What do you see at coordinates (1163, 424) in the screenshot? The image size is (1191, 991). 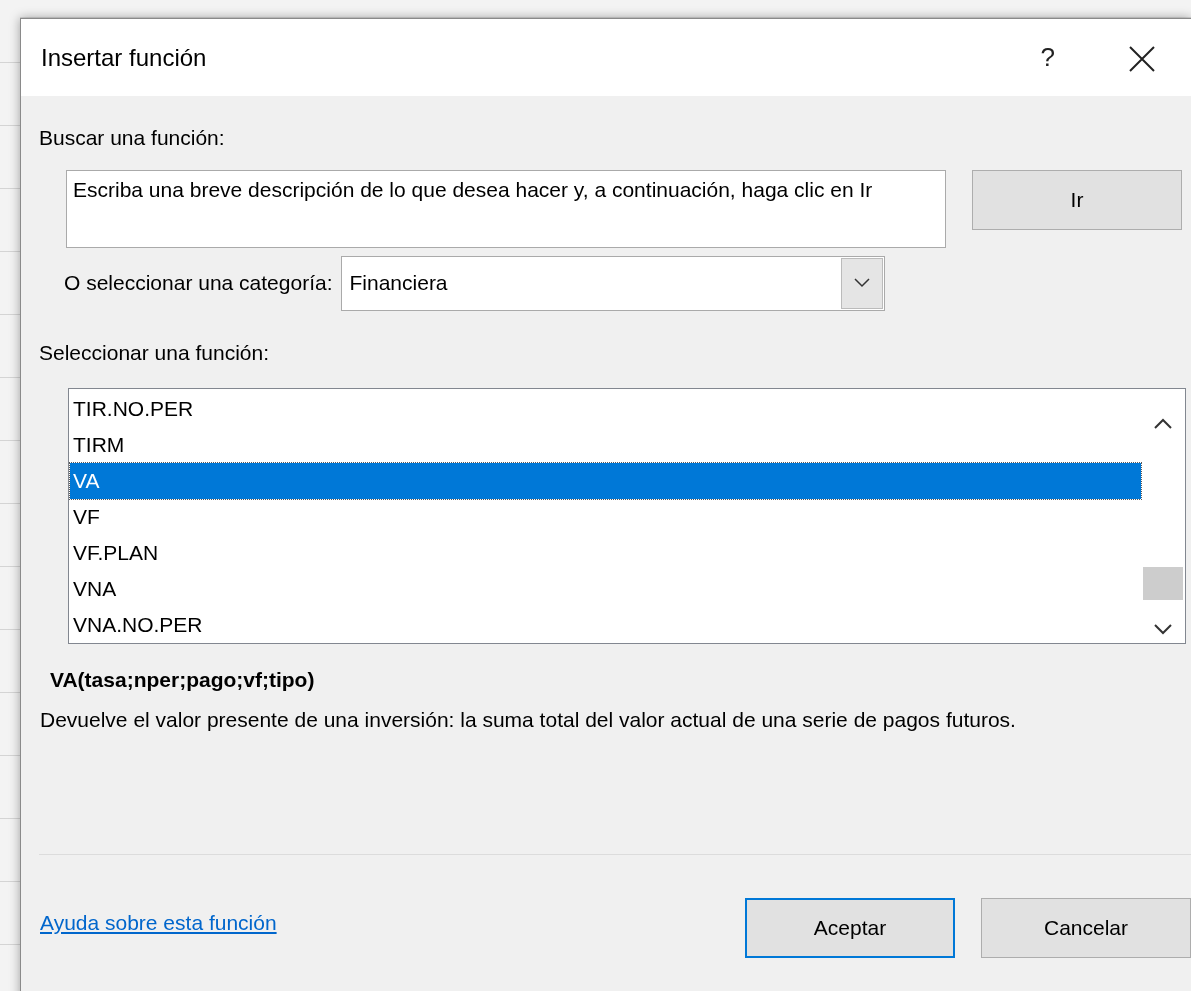 I see `chevron-up-icon` at bounding box center [1163, 424].